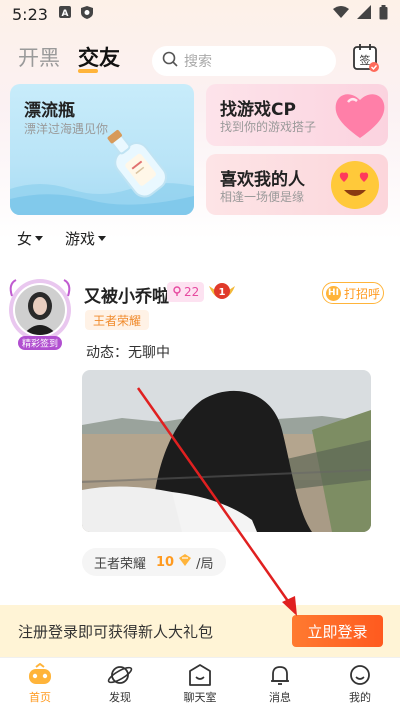  What do you see at coordinates (337, 631) in the screenshot?
I see `login-now-button: 立即登录` at bounding box center [337, 631].